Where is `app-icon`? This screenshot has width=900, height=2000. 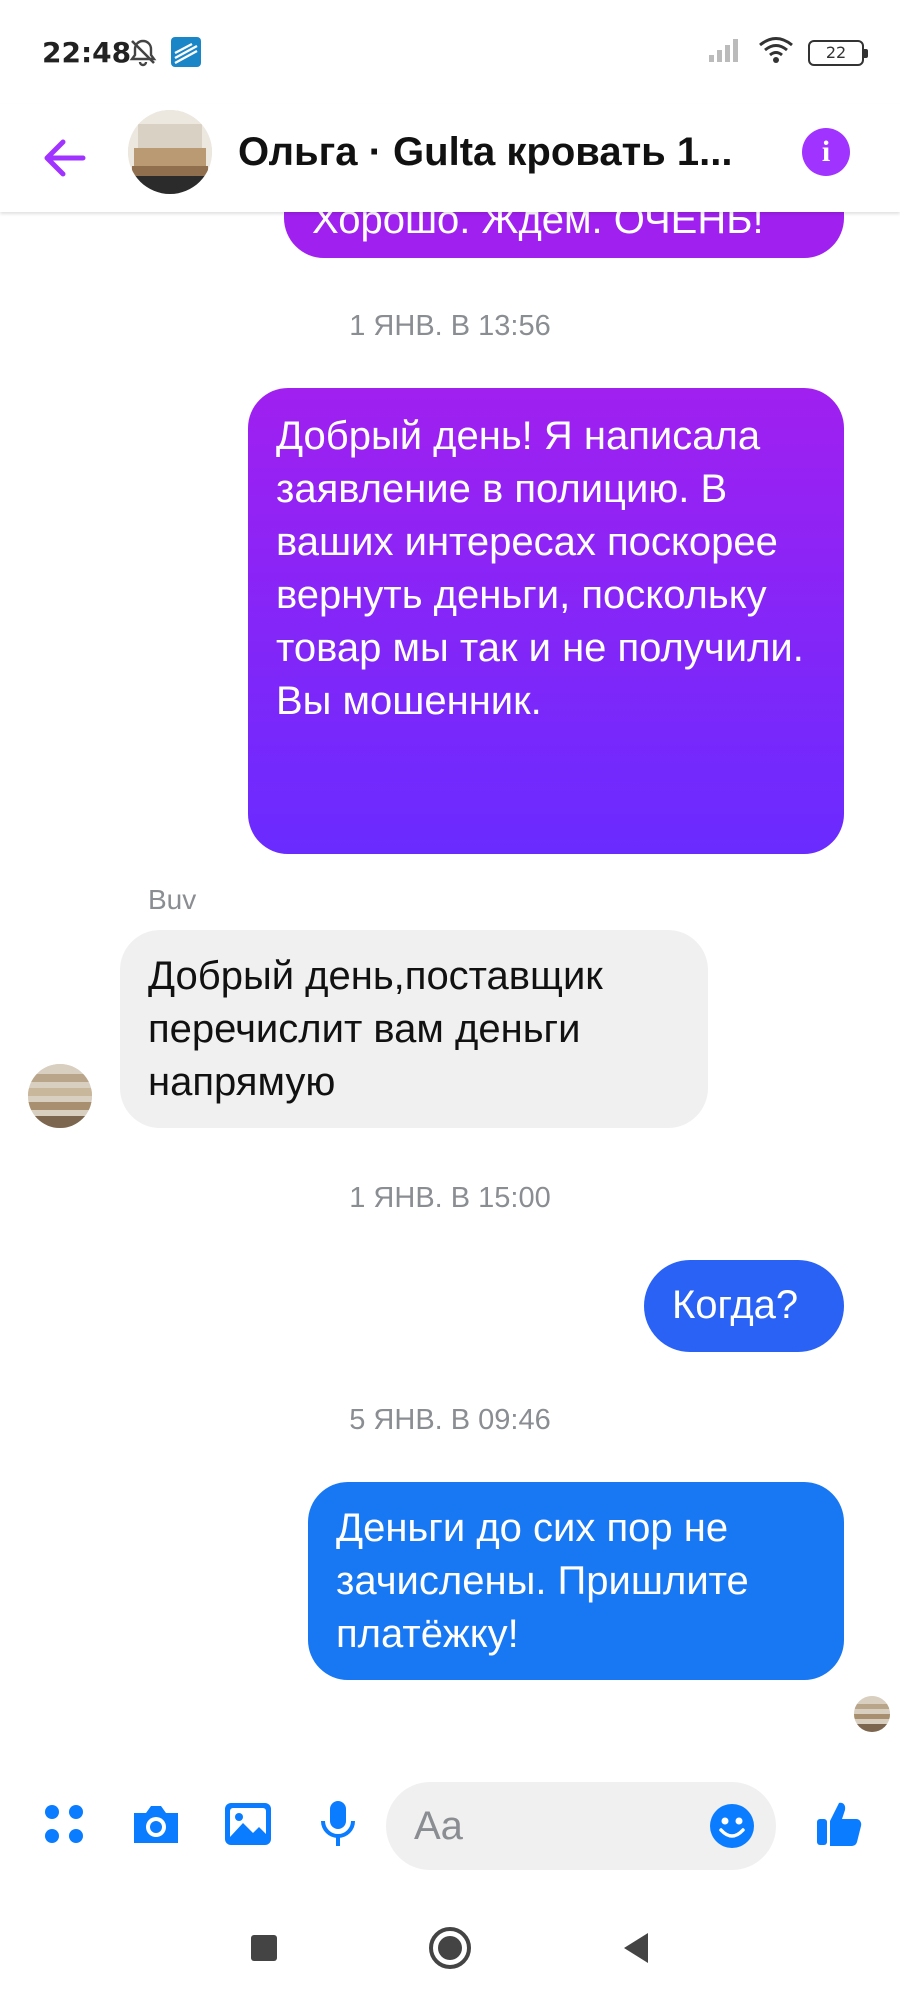 app-icon is located at coordinates (186, 54).